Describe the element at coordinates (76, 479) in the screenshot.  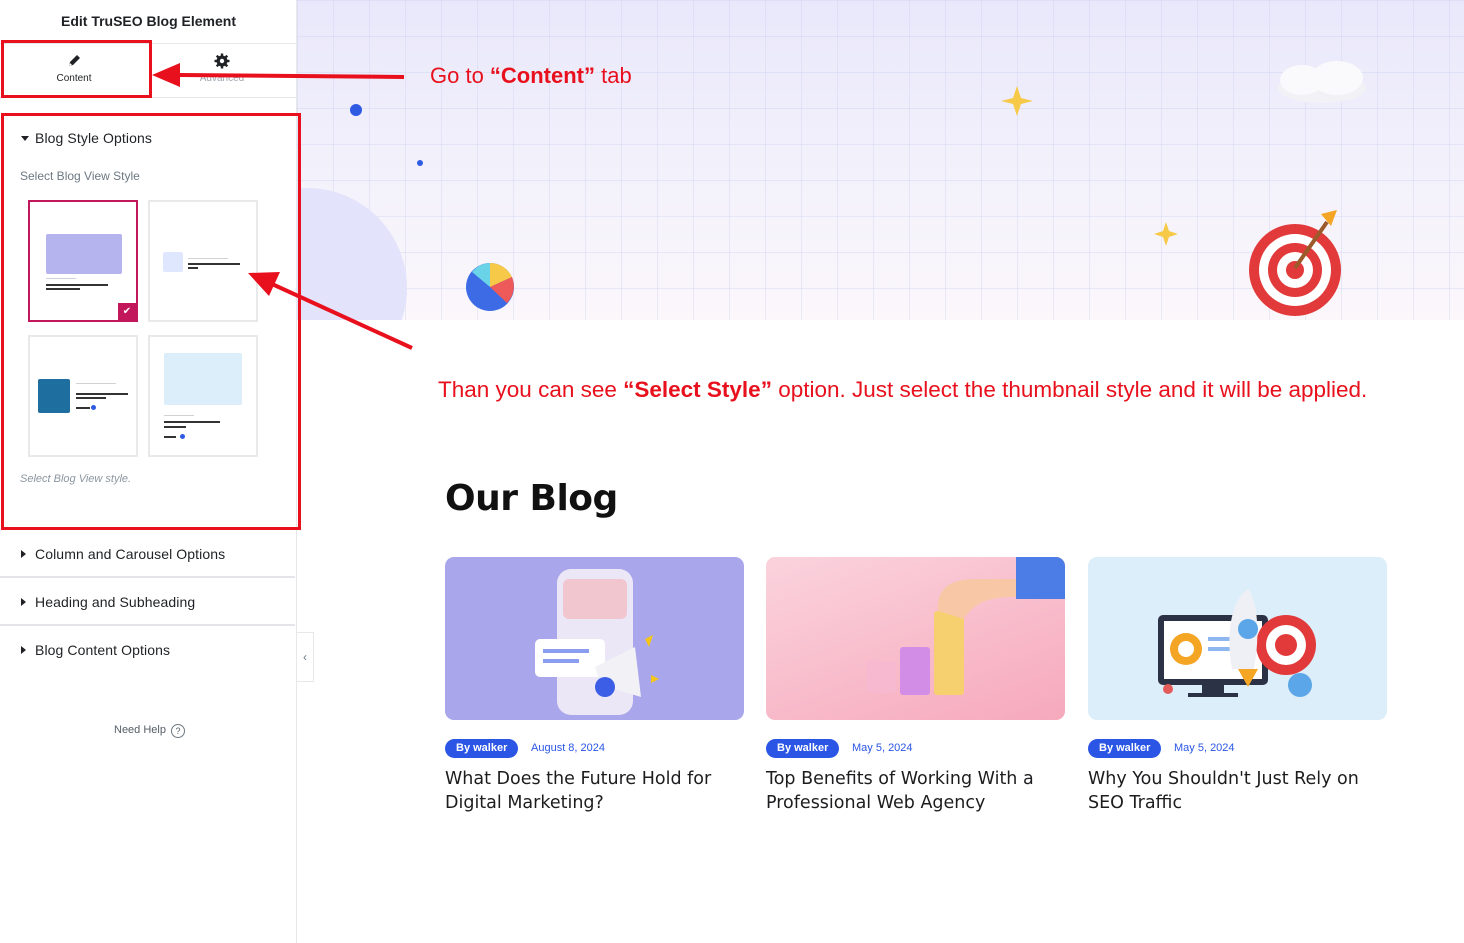
I see `style-field-description: Select Blog View style.` at that location.